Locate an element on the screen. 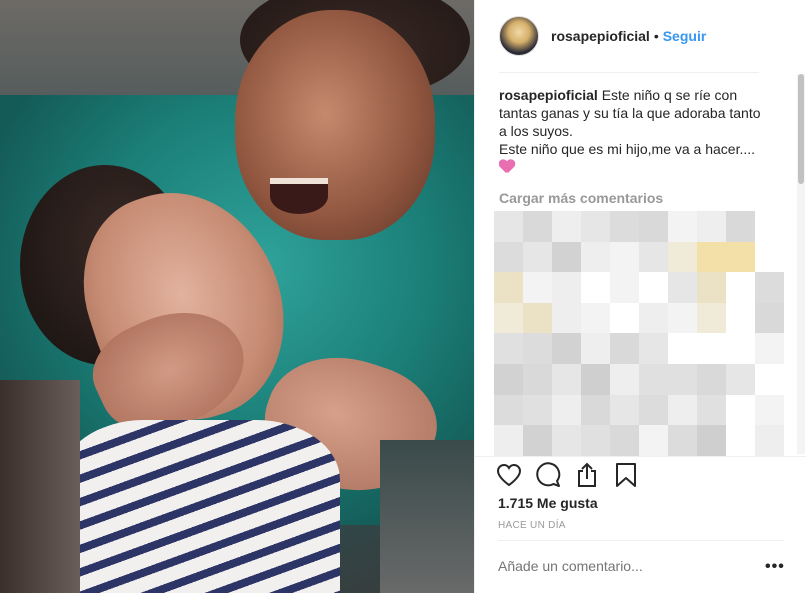  add-comment-input is located at coordinates (618, 566).